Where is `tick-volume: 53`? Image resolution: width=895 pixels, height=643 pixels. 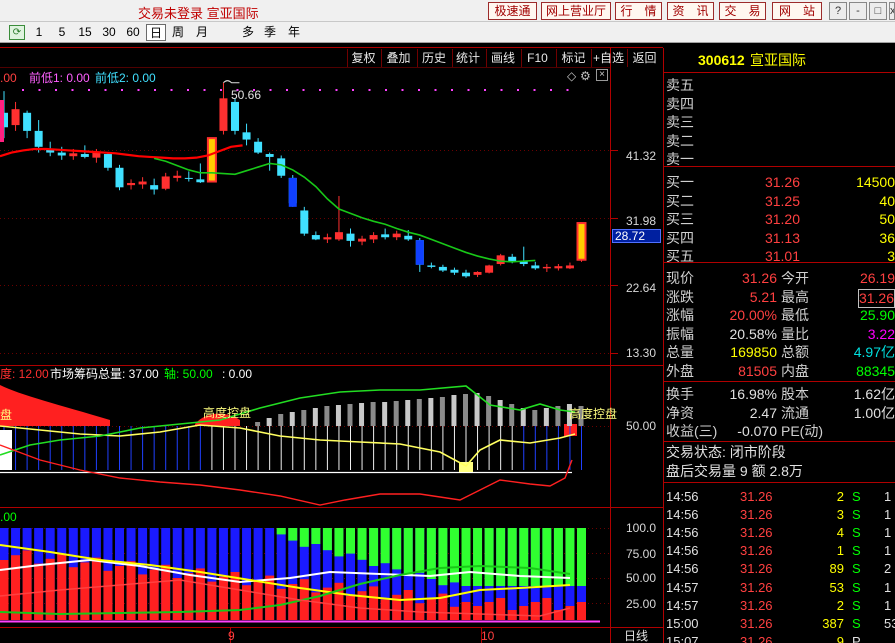 tick-volume: 53 is located at coordinates (836, 587).